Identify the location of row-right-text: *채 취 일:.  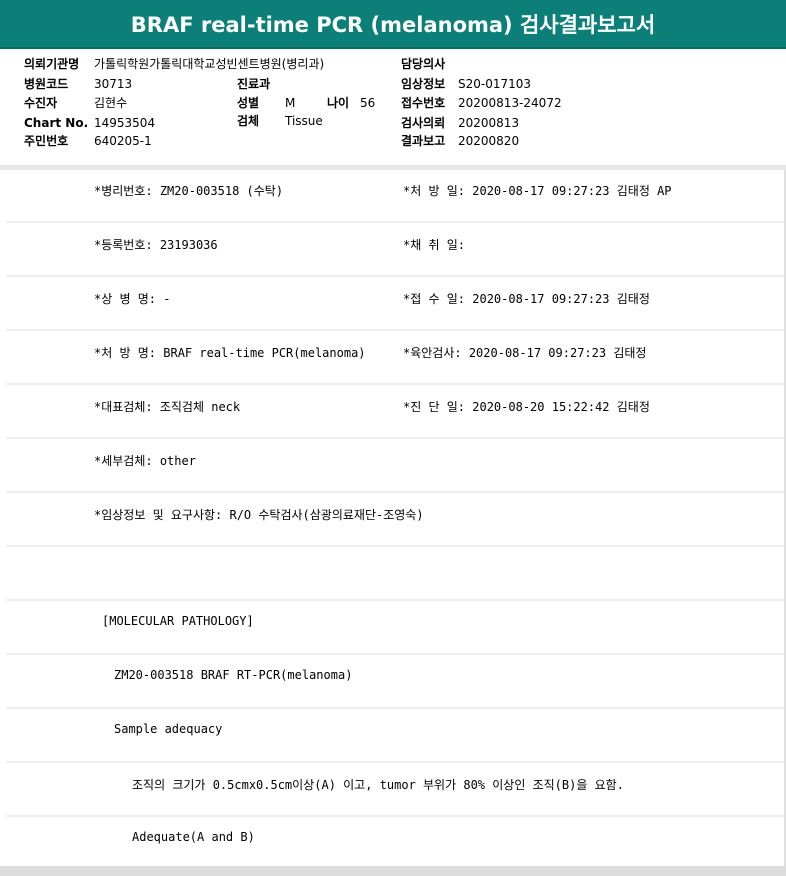
(434, 245).